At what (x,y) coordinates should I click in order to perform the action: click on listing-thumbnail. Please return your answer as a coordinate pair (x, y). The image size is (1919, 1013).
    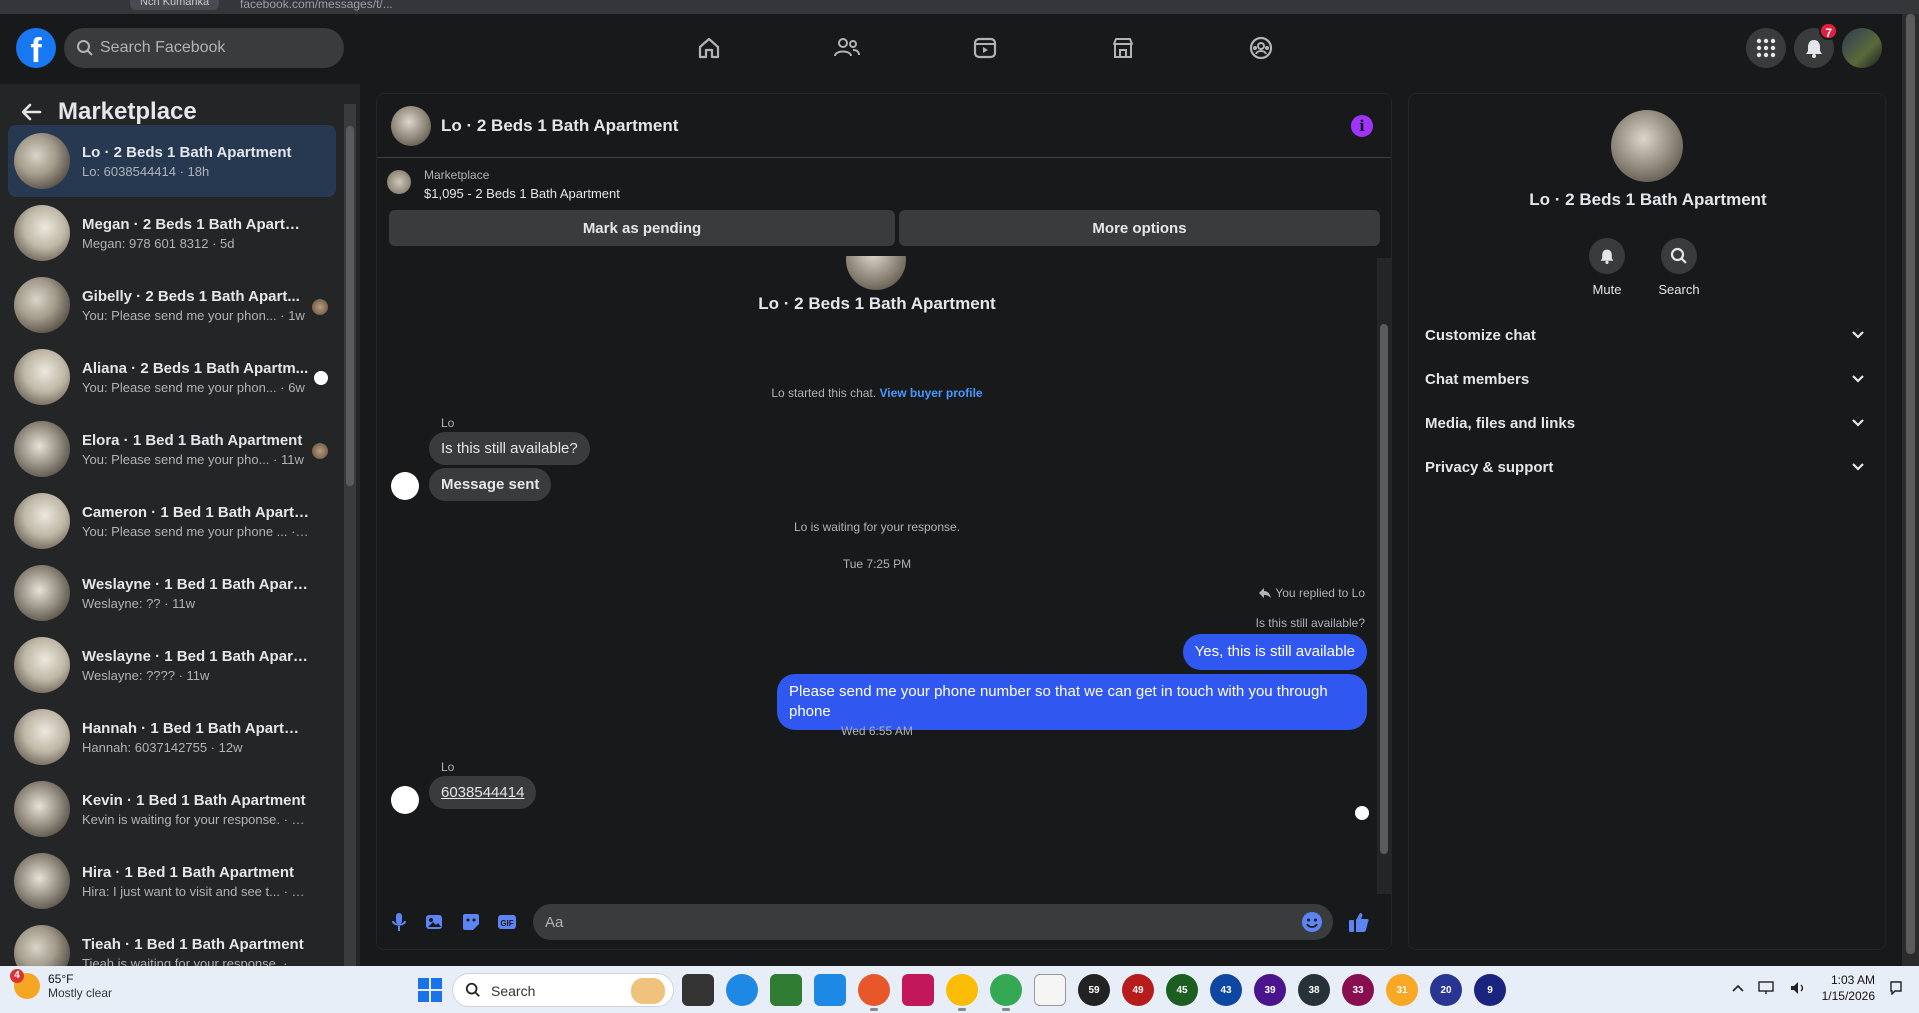
    Looking at the image, I should click on (399, 182).